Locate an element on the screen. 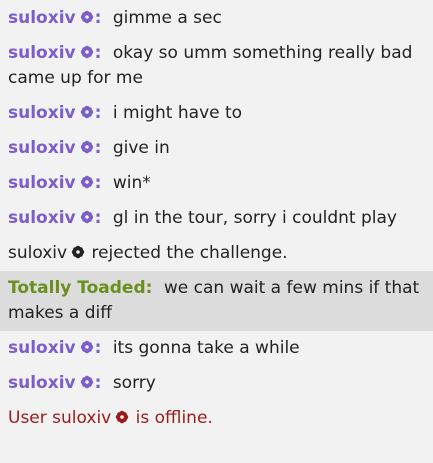 The height and width of the screenshot is (463, 433). system-message: suloxiv rejected the challenge. is located at coordinates (216, 253).